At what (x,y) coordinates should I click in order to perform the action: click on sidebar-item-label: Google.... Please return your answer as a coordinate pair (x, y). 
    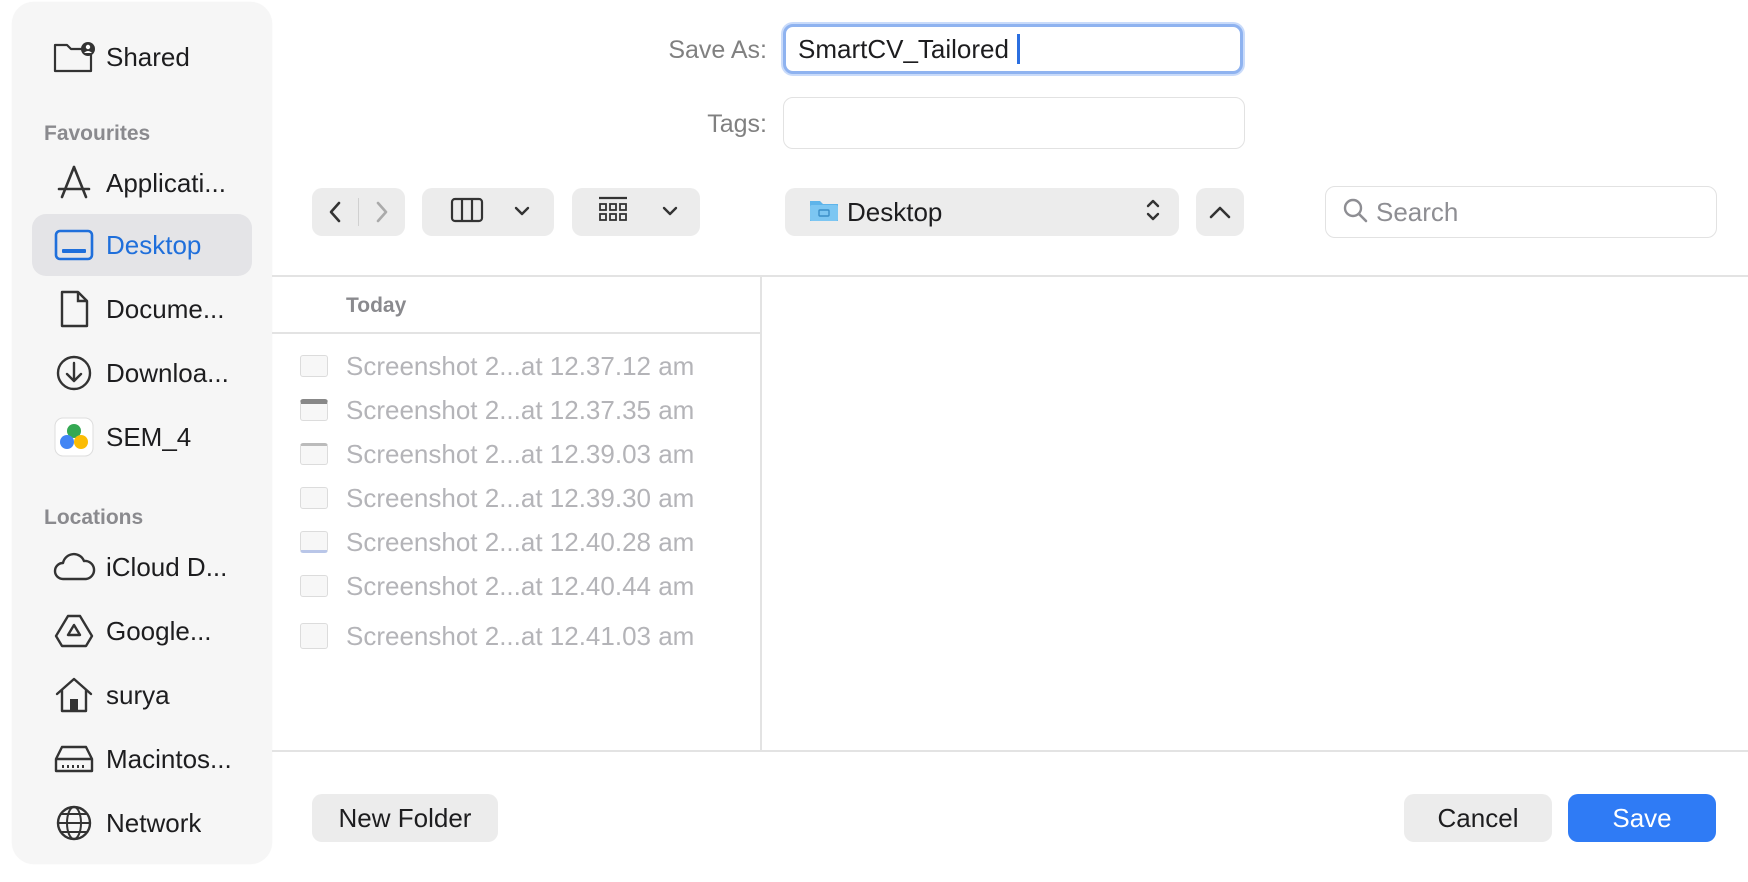
    Looking at the image, I should click on (159, 630).